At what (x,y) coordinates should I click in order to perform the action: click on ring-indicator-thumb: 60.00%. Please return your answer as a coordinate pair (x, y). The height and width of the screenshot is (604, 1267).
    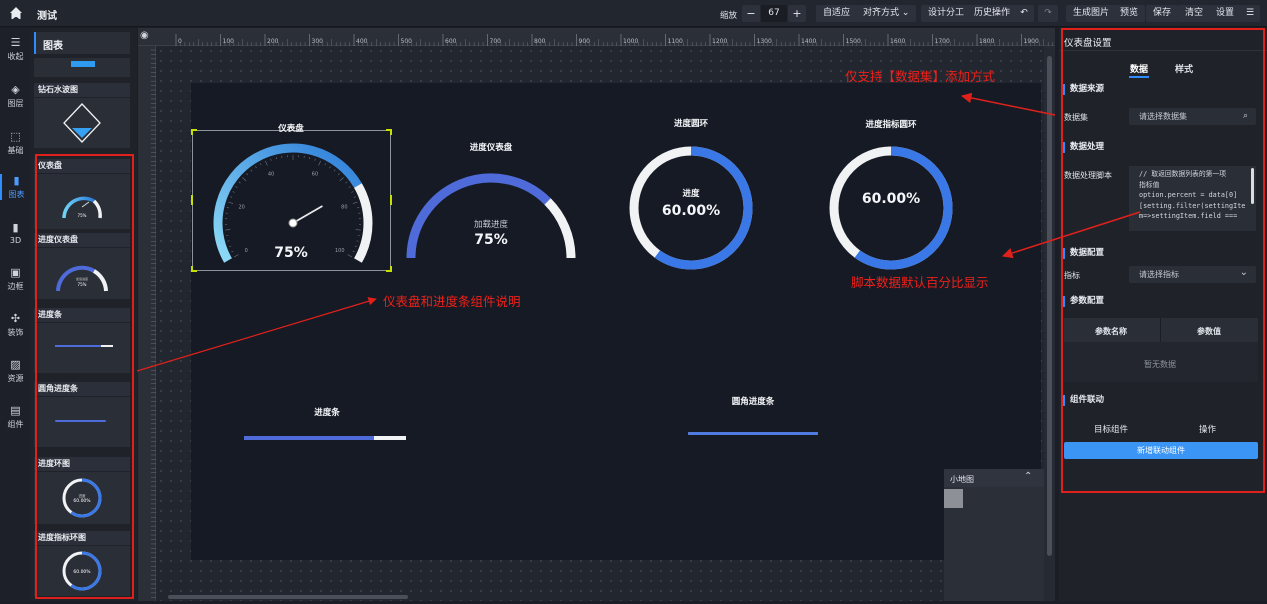
    Looking at the image, I should click on (82, 571).